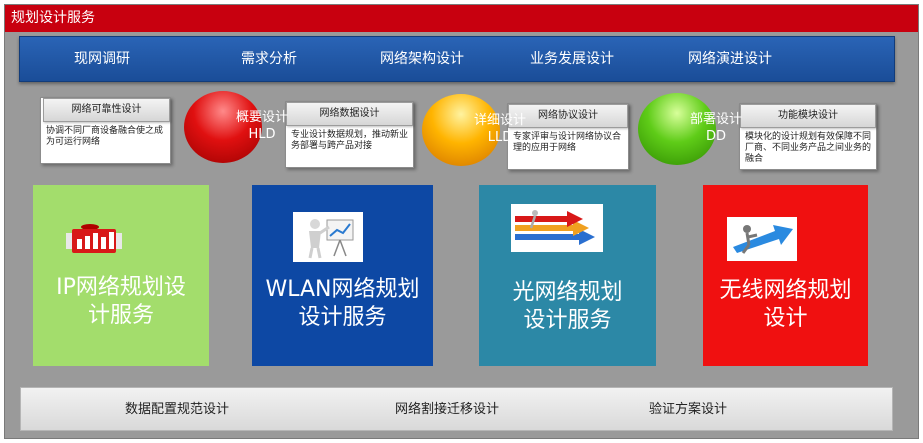  I want to click on arrow-runner-icon, so click(762, 239).